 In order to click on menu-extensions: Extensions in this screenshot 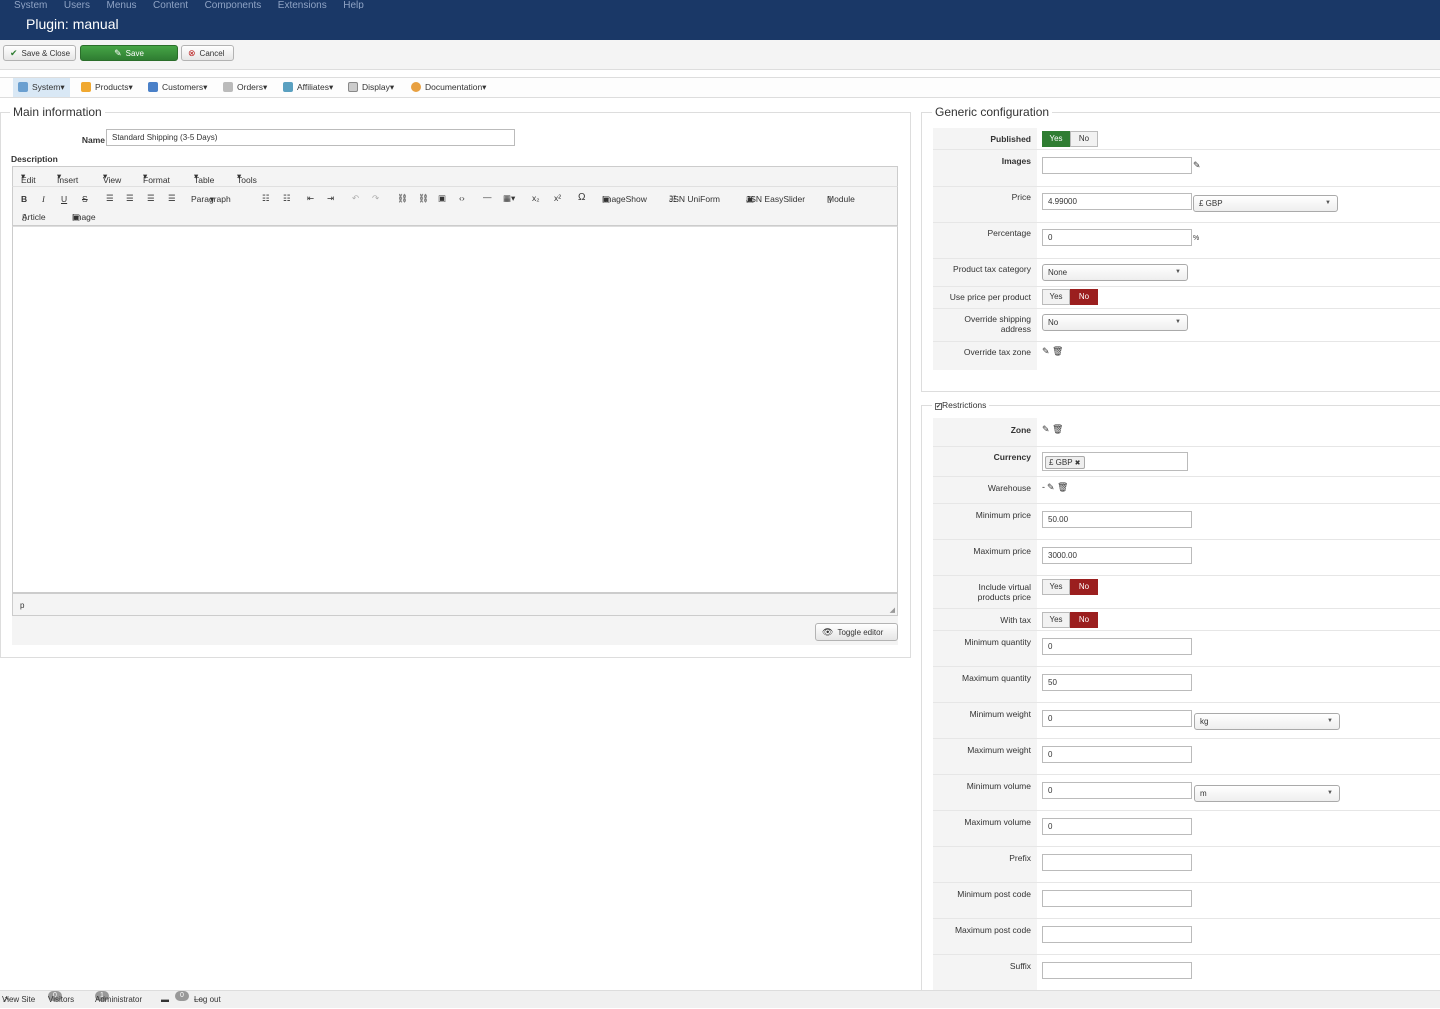, I will do `click(302, 5)`.